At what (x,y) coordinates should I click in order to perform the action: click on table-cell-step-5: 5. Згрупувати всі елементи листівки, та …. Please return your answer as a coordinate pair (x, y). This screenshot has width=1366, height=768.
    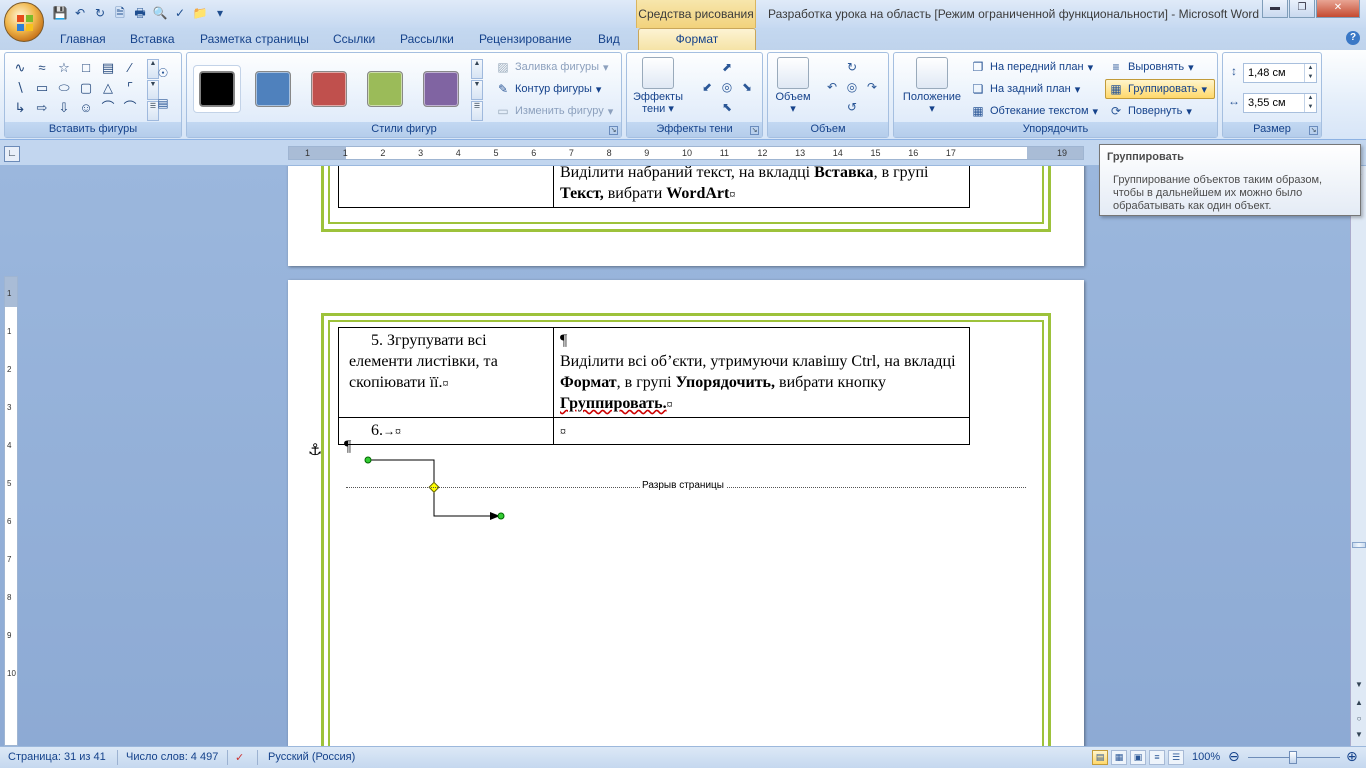
    Looking at the image, I should click on (446, 372).